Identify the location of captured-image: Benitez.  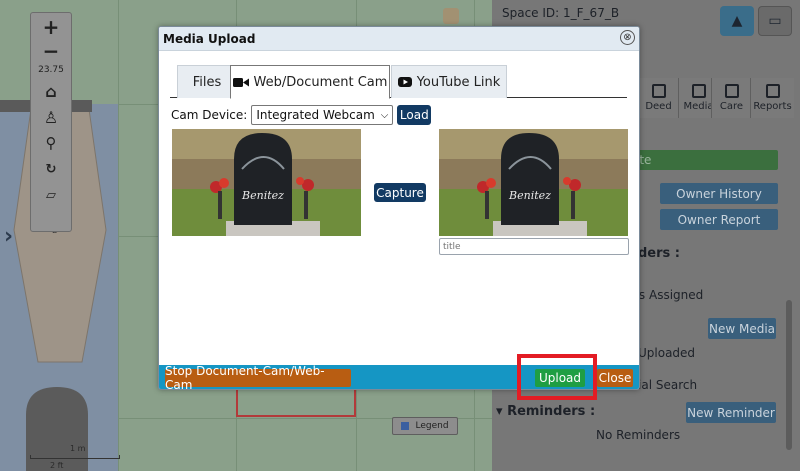
(533, 182).